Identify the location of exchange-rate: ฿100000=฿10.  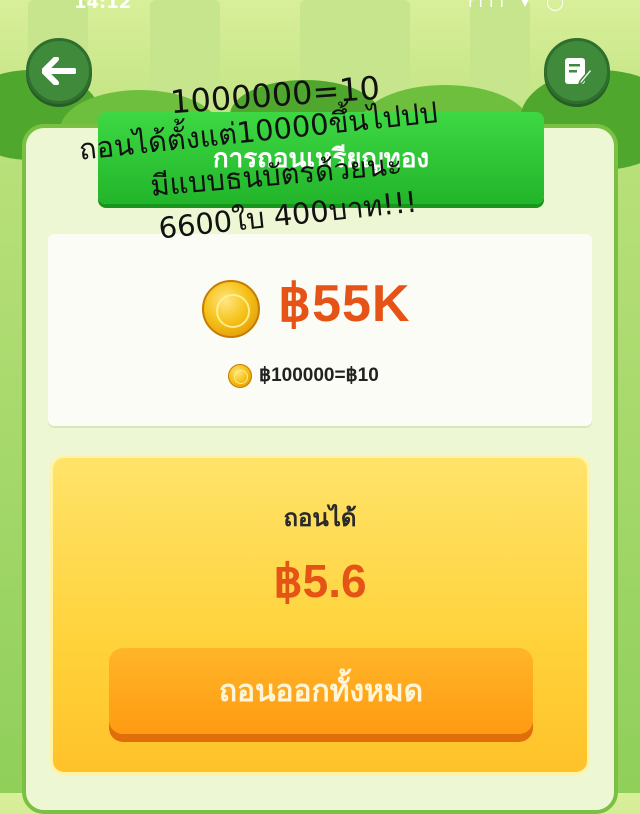
(319, 375).